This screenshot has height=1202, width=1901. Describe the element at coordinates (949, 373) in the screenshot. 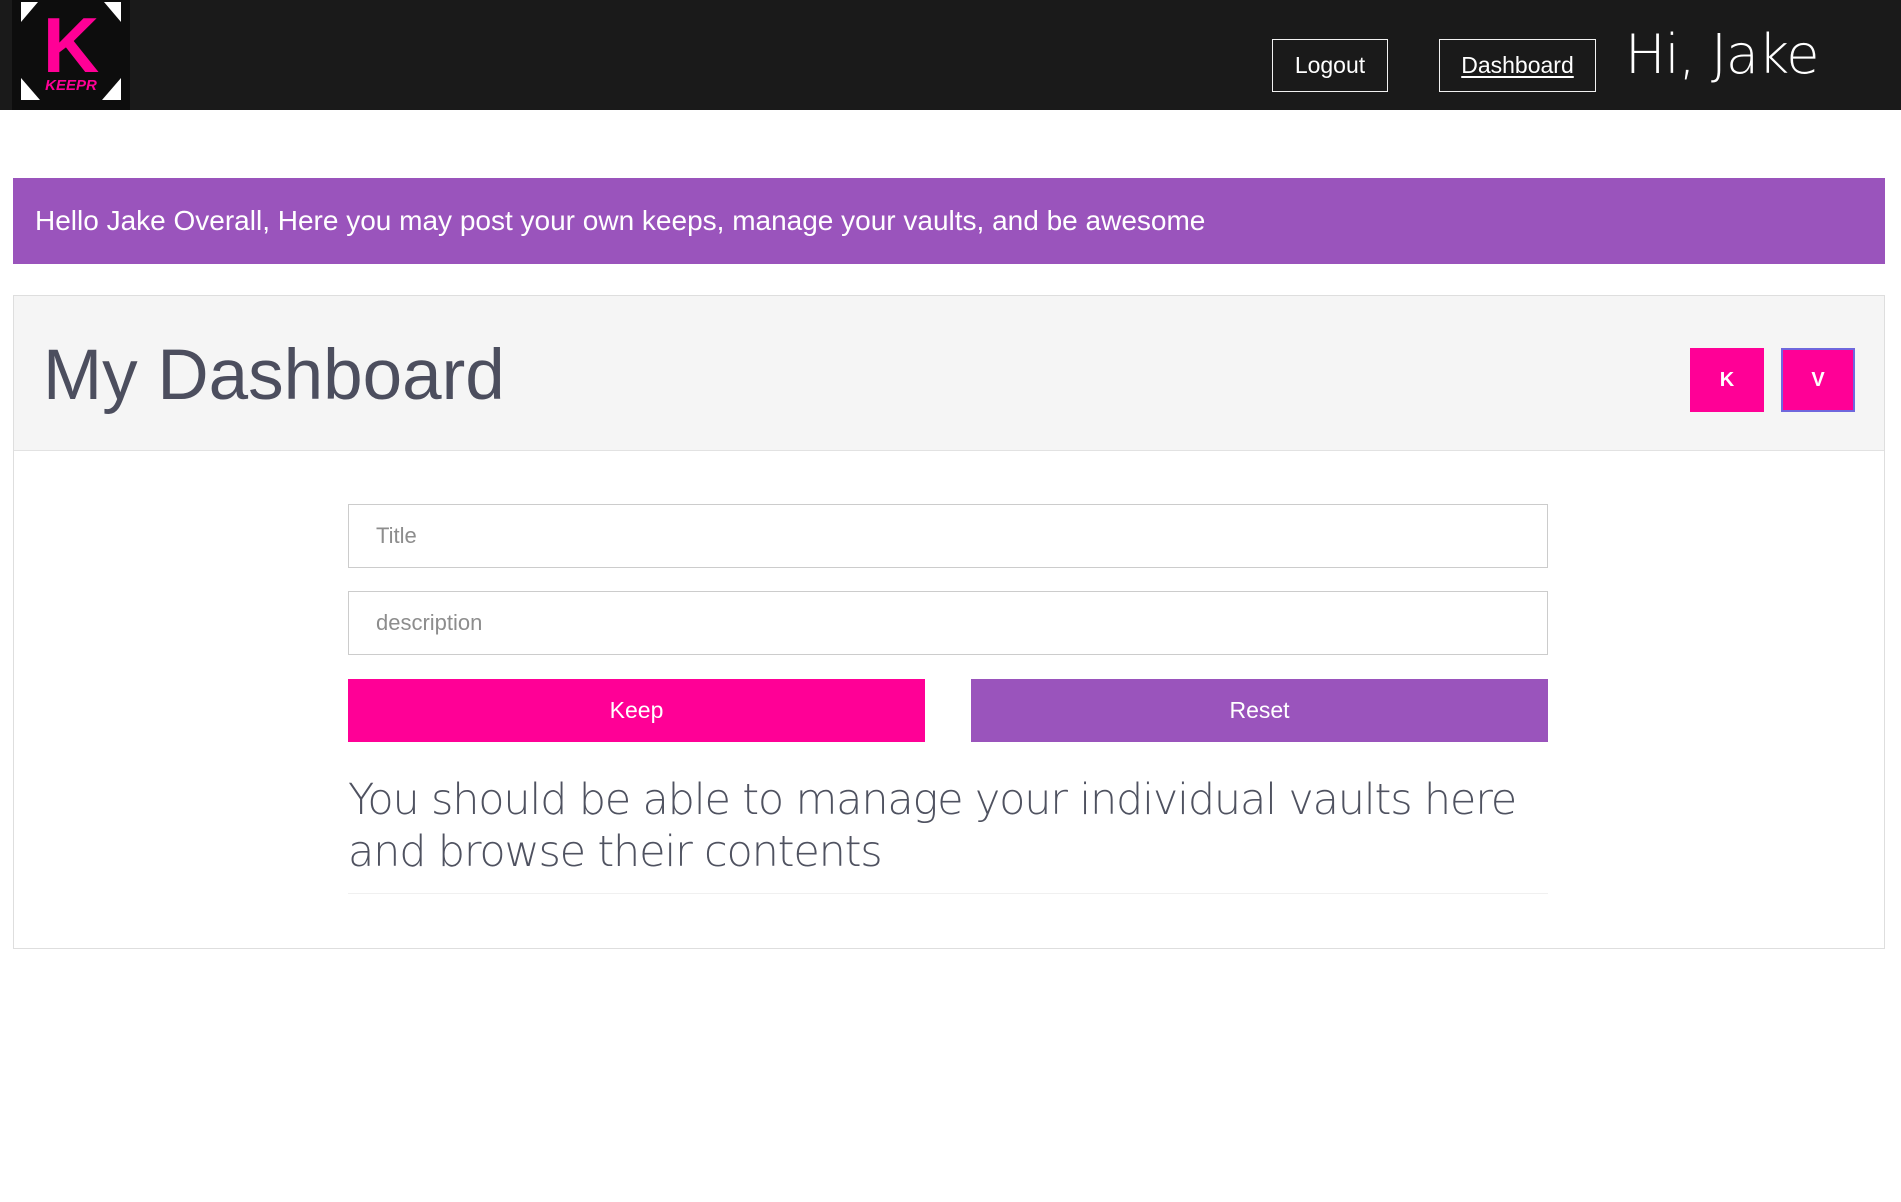

I see `dashboard-header: My Dashboard K V` at that location.